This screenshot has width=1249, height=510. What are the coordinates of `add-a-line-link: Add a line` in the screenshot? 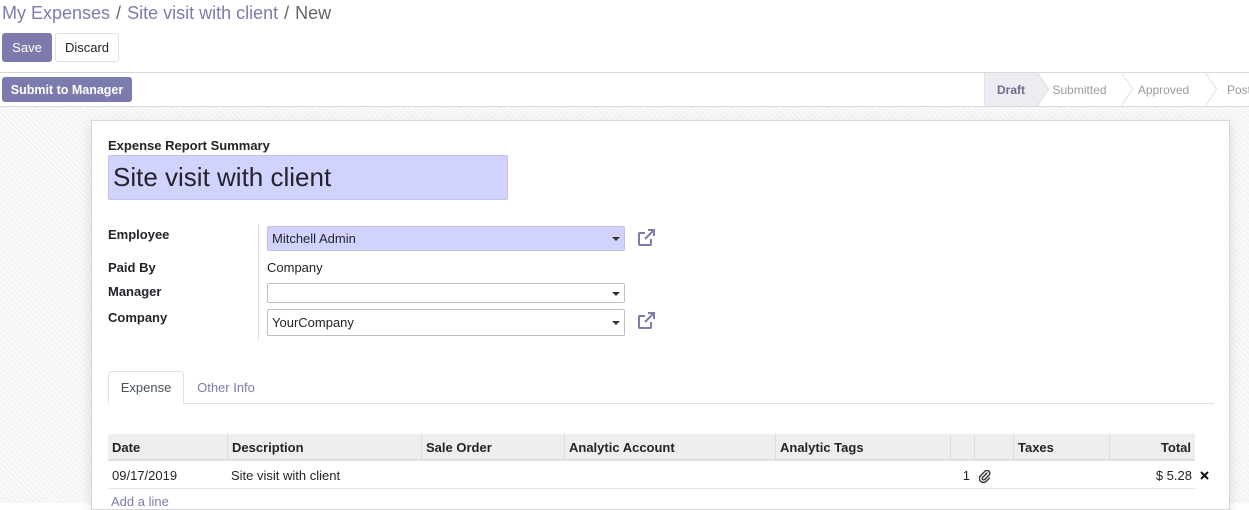 It's located at (140, 501).